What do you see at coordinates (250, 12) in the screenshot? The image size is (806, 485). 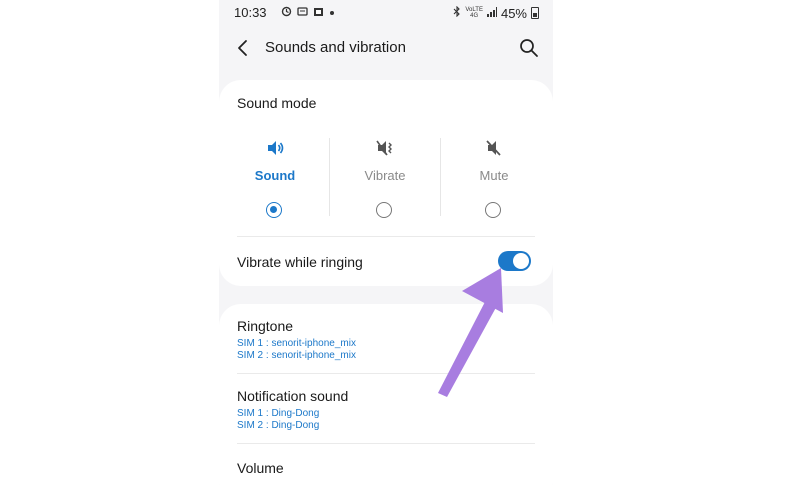 I see `status-time: 10:33` at bounding box center [250, 12].